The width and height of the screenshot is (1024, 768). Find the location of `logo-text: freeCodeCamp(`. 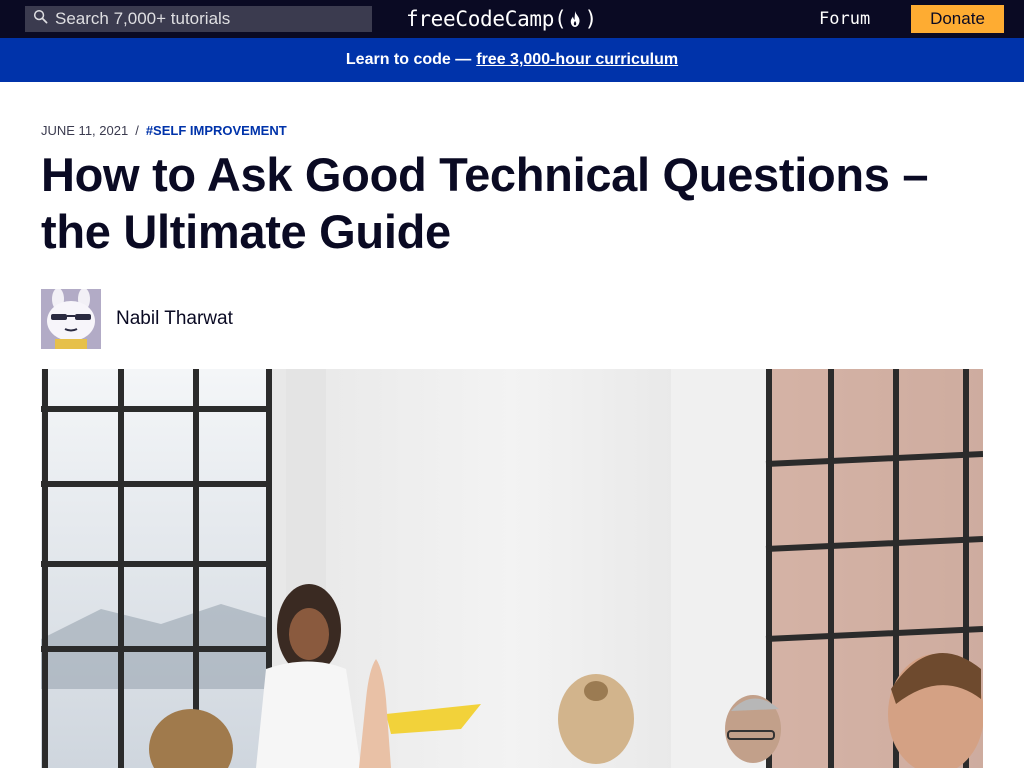

logo-text: freeCodeCamp( is located at coordinates (486, 19).